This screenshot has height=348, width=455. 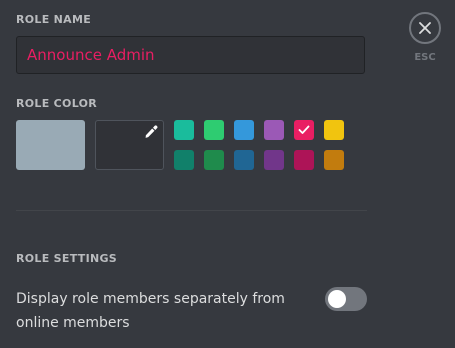 What do you see at coordinates (191, 210) in the screenshot?
I see `divider` at bounding box center [191, 210].